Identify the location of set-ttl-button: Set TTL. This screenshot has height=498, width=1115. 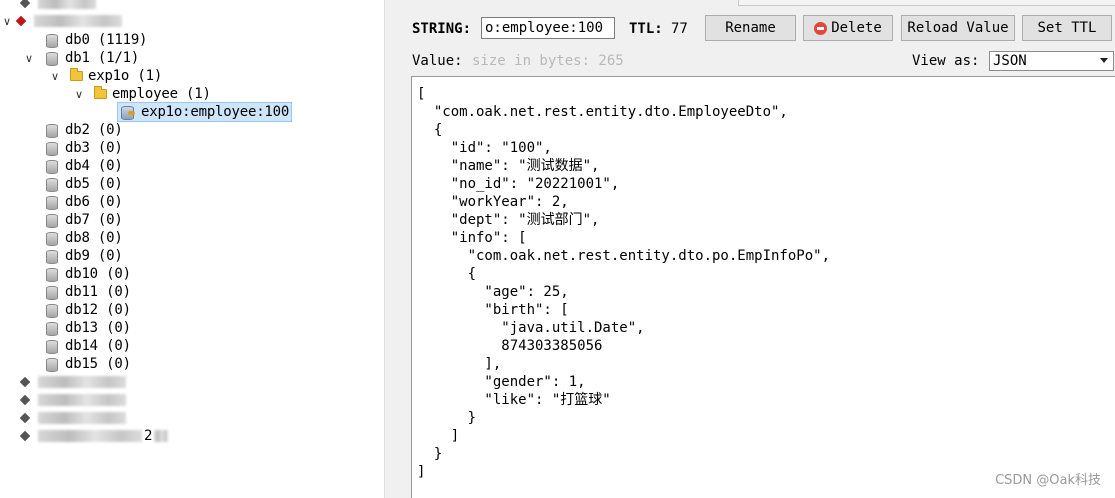
(1067, 28).